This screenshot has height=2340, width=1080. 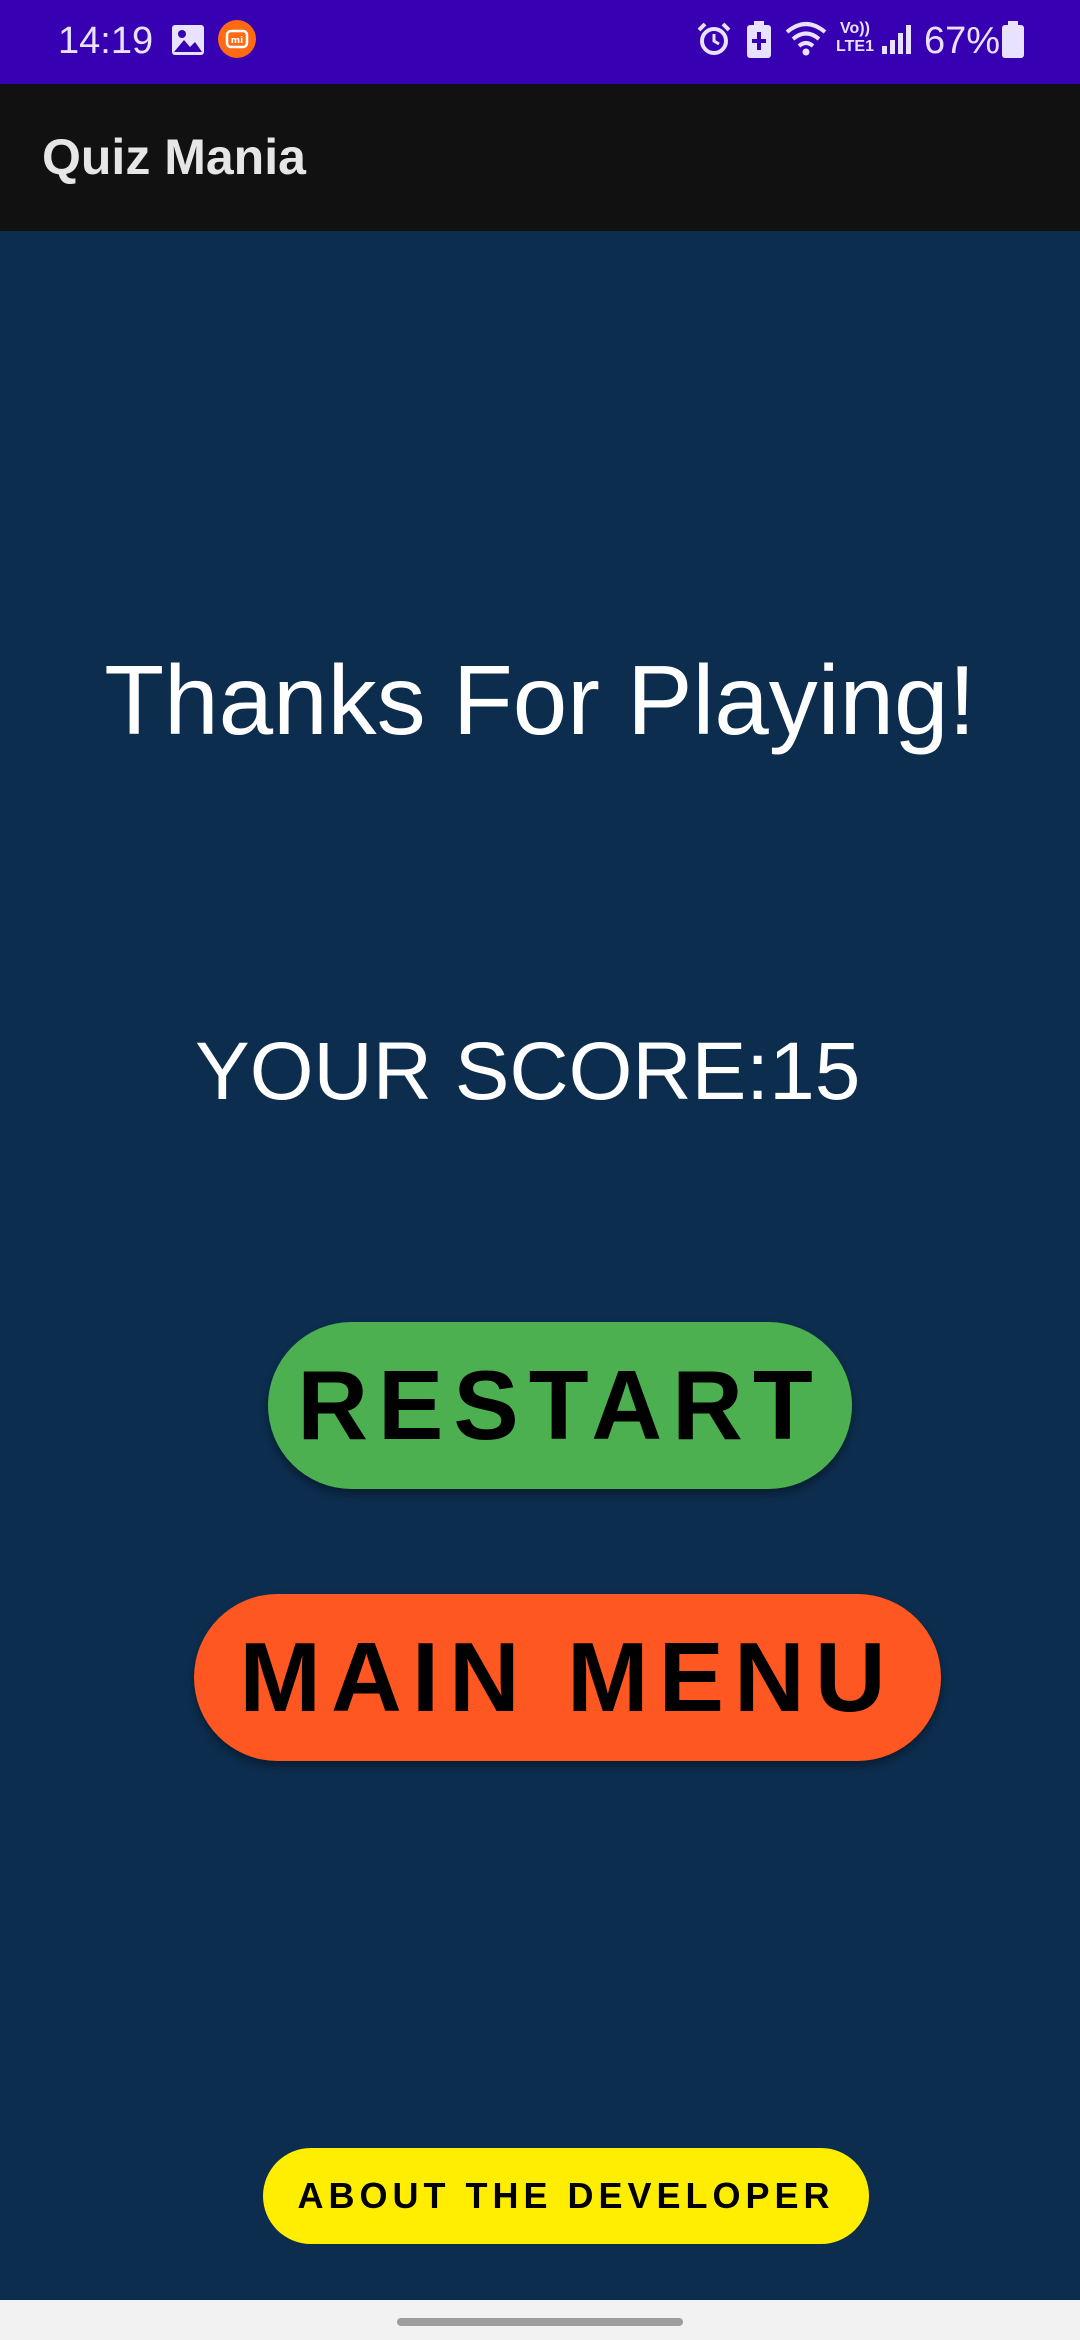 What do you see at coordinates (1013, 39) in the screenshot?
I see `battery-icon` at bounding box center [1013, 39].